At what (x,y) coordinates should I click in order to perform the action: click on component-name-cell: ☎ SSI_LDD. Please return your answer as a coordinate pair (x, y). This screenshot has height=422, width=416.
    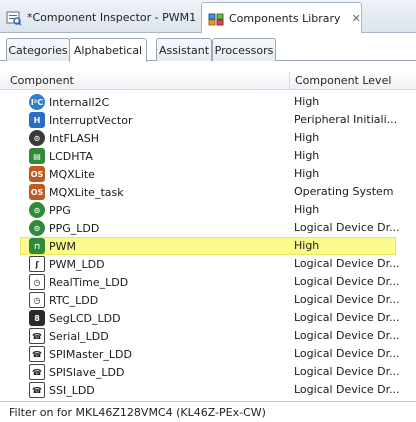
    Looking at the image, I should click on (62, 390).